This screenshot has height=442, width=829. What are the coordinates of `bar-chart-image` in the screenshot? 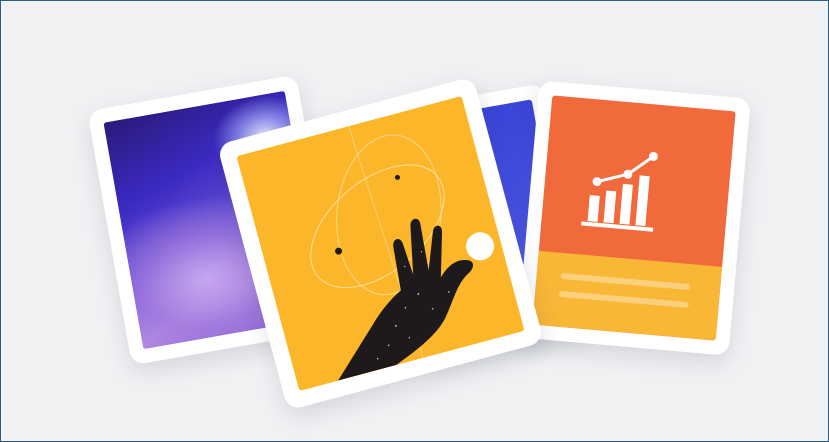 It's located at (634, 218).